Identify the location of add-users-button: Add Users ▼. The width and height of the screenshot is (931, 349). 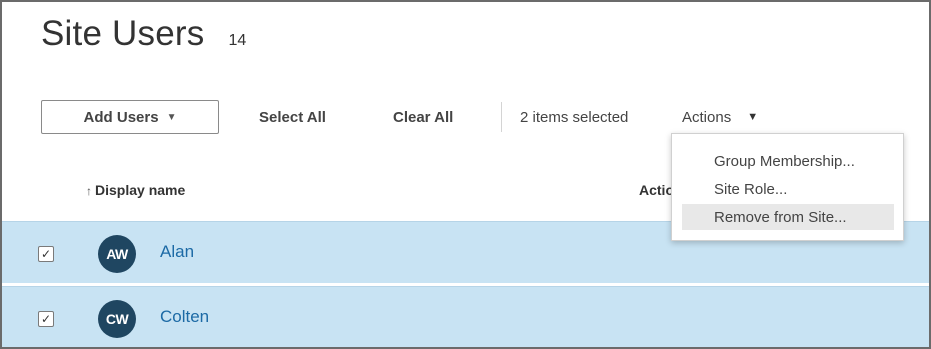
(130, 117).